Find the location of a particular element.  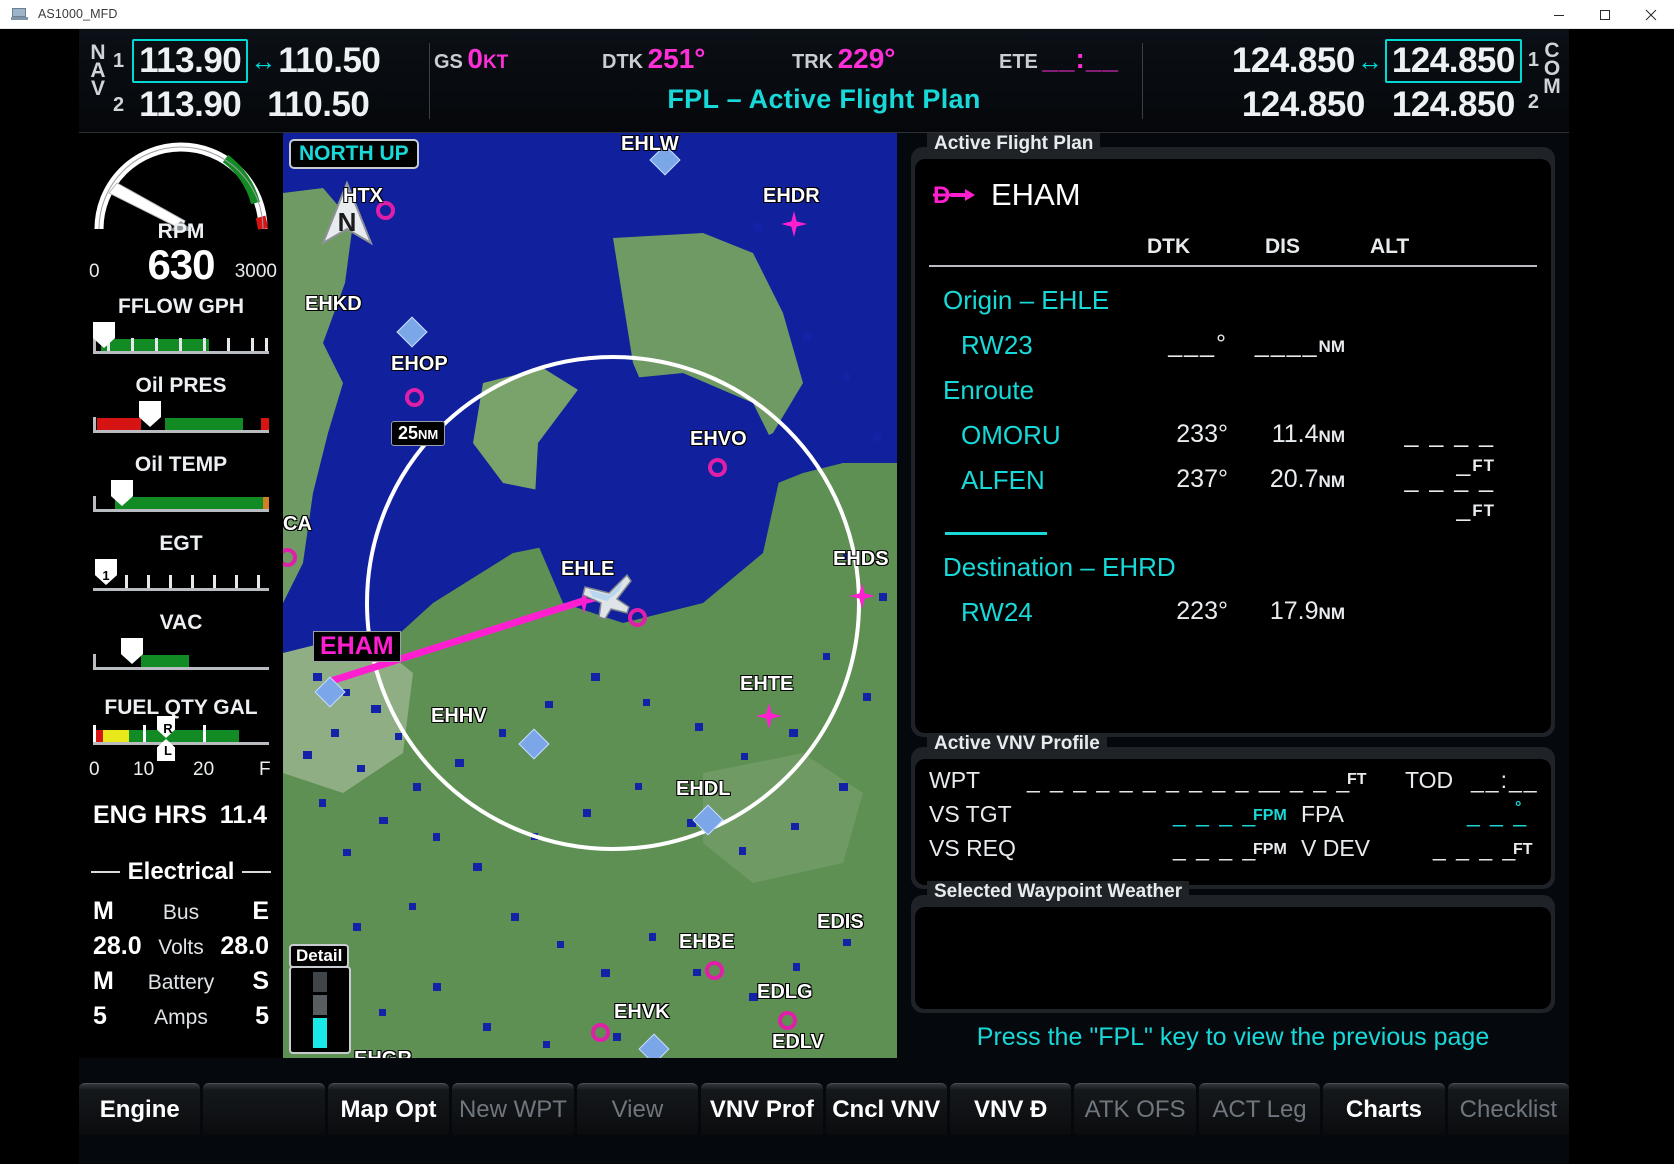

softkey-view: View is located at coordinates (637, 1109).